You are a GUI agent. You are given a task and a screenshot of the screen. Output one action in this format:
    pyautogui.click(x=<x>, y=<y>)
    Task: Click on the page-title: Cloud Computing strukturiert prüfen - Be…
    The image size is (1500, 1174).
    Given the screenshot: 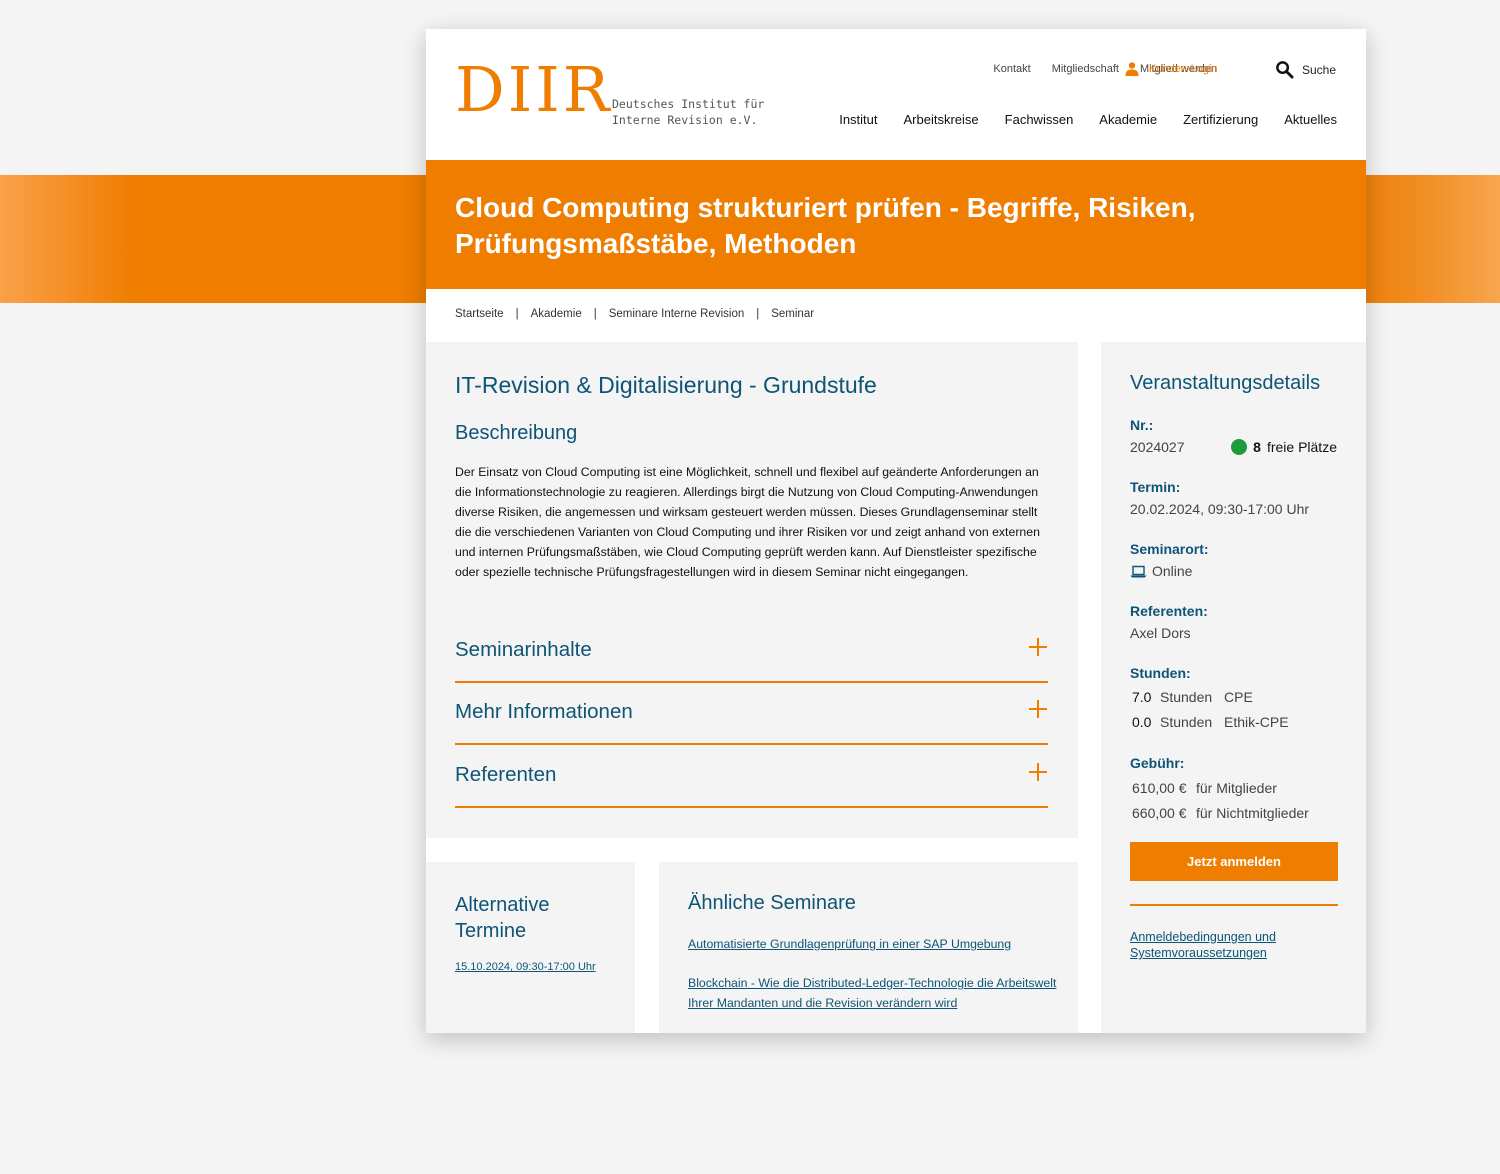 What is the action you would take?
    pyautogui.click(x=825, y=225)
    